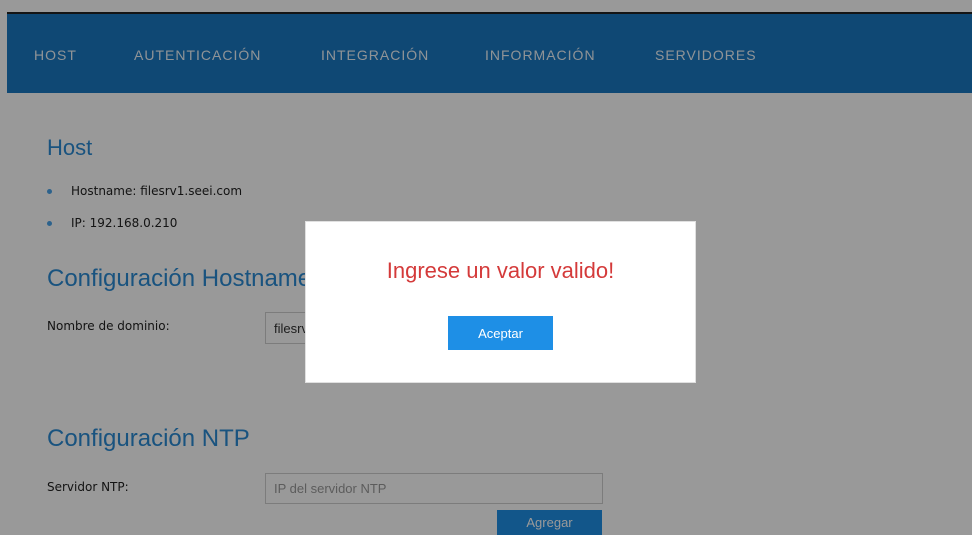  What do you see at coordinates (500, 302) in the screenshot?
I see `validation-dialog: Ingrese un valor valido! Aceptar` at bounding box center [500, 302].